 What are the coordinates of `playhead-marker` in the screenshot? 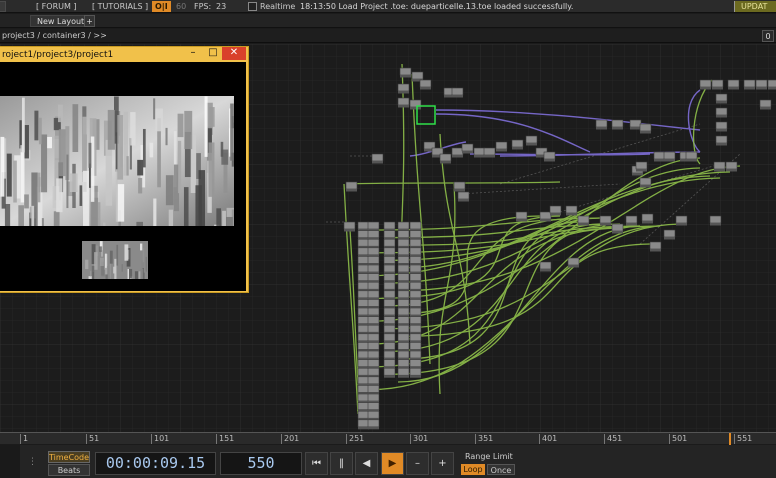 It's located at (730, 439).